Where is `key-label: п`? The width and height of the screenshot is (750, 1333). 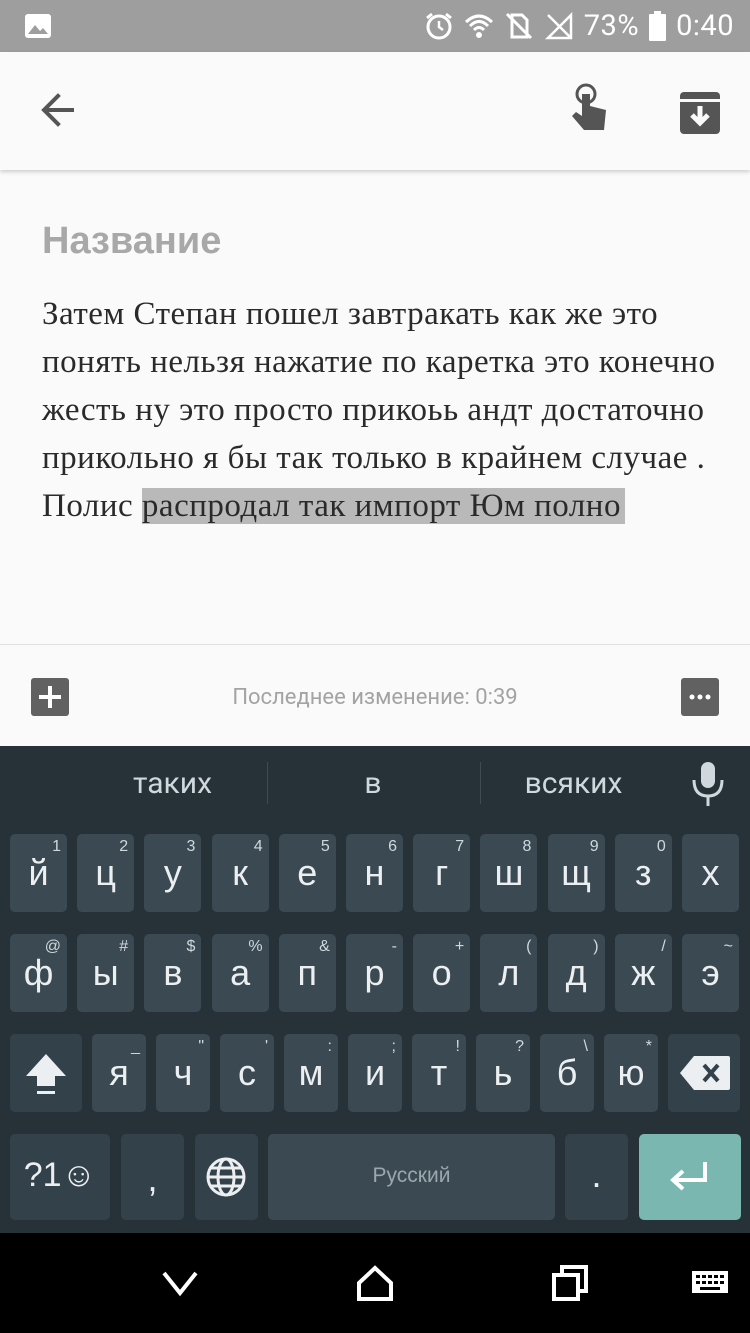
key-label: п is located at coordinates (307, 972).